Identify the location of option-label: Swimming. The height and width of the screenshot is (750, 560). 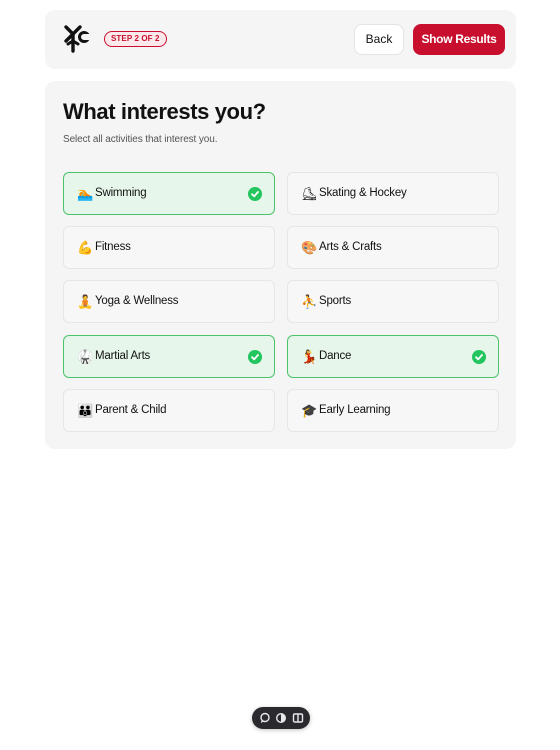
(121, 193).